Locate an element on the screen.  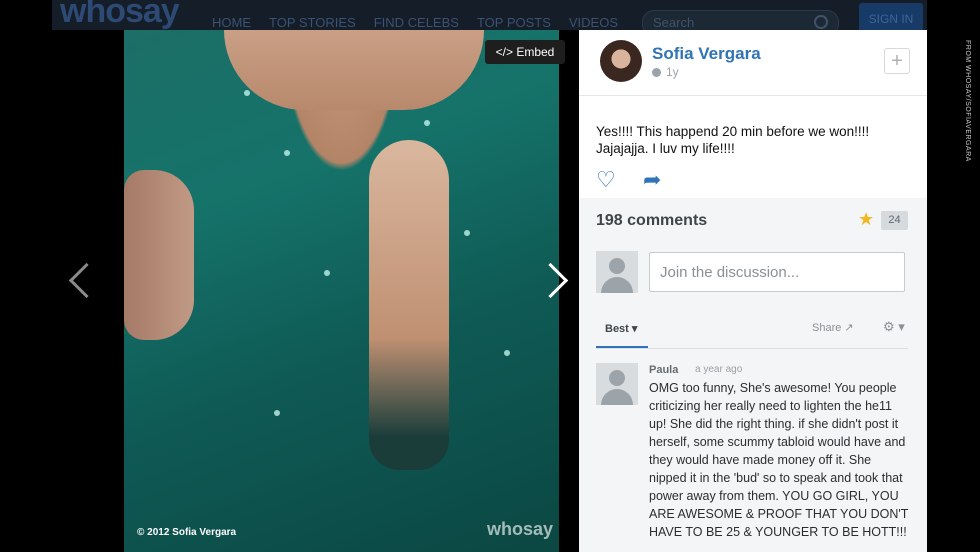
post-age: 1y is located at coordinates (672, 72).